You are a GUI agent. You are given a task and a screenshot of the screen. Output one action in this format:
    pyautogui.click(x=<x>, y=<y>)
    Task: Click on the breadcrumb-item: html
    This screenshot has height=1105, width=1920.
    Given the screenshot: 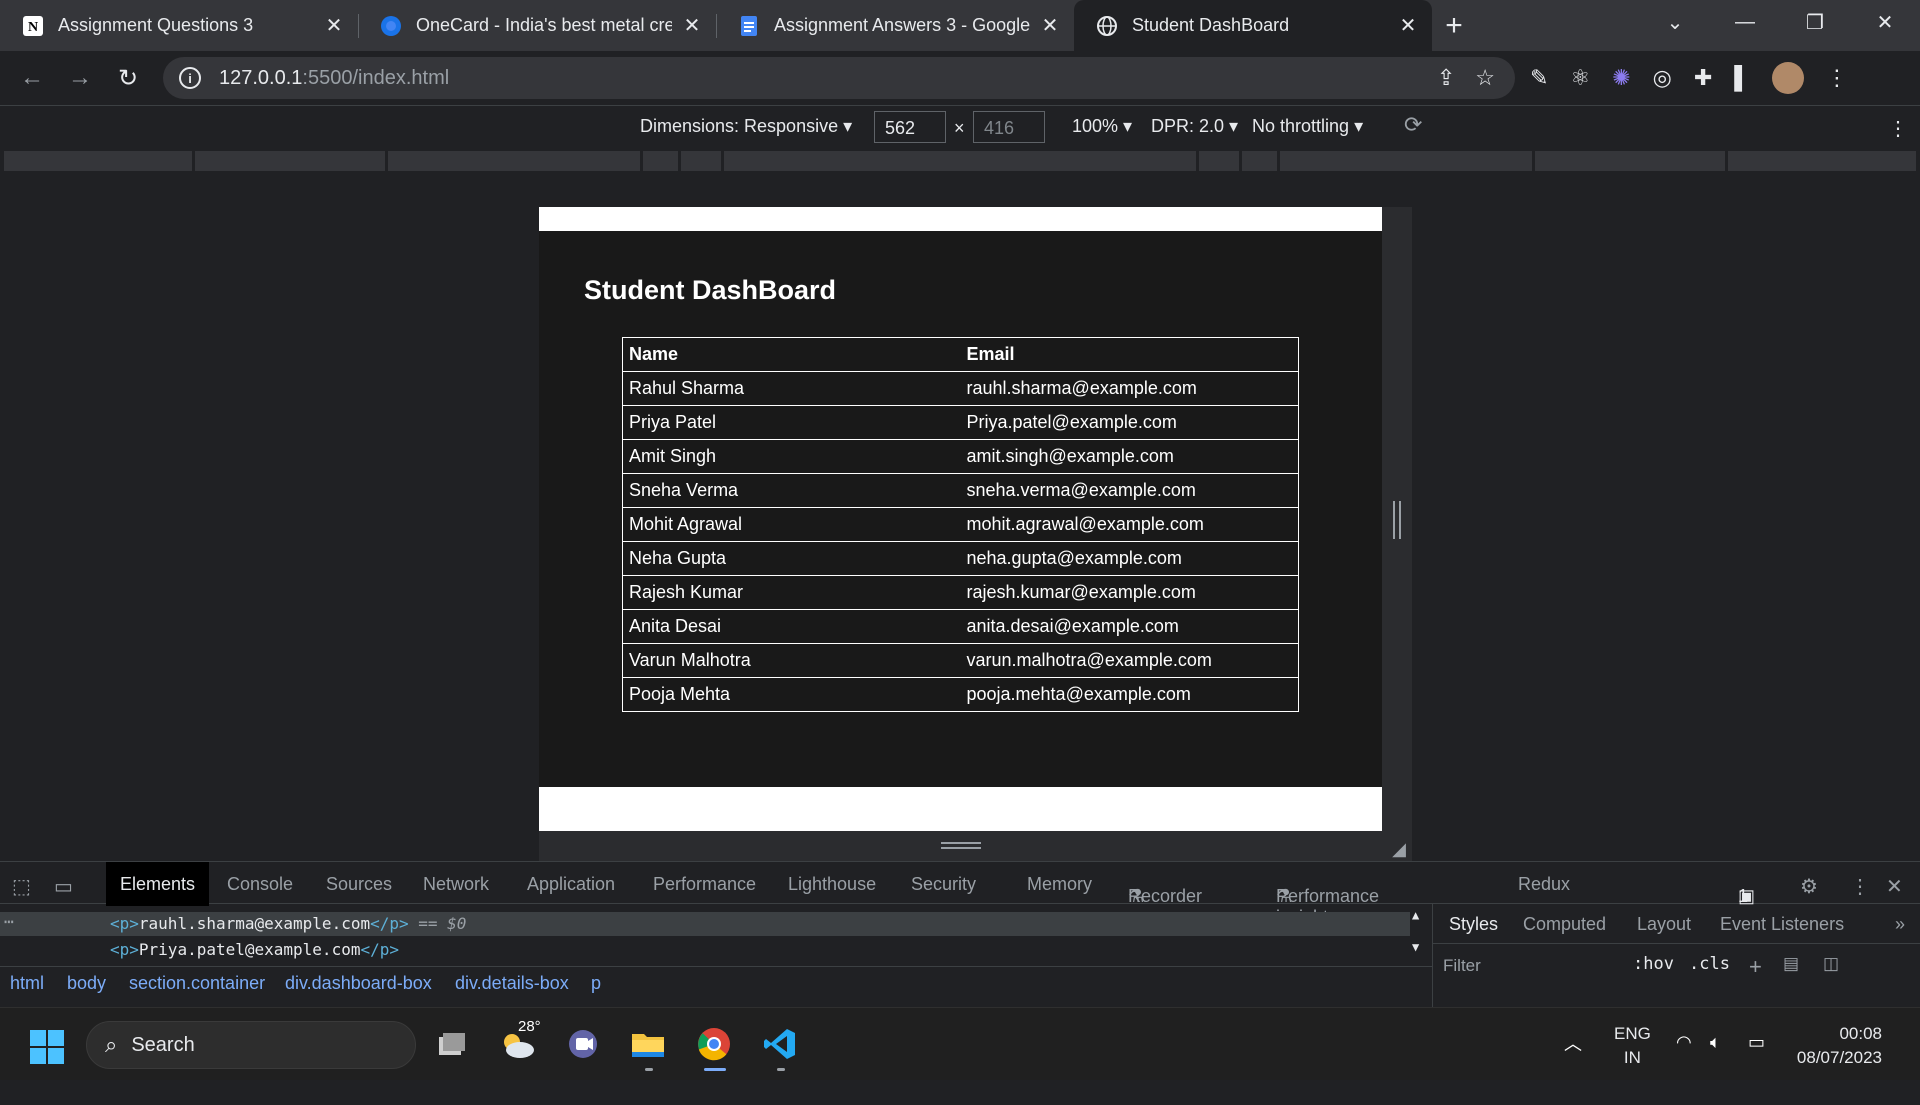 What is the action you would take?
    pyautogui.click(x=27, y=983)
    